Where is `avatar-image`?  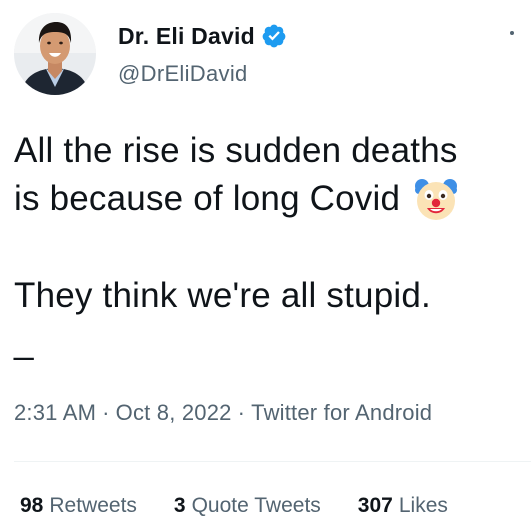 avatar-image is located at coordinates (55, 54).